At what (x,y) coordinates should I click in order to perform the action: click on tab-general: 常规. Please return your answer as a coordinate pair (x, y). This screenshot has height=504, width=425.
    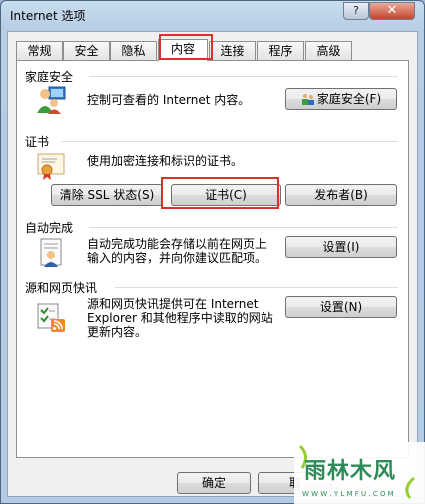
    Looking at the image, I should click on (39, 50).